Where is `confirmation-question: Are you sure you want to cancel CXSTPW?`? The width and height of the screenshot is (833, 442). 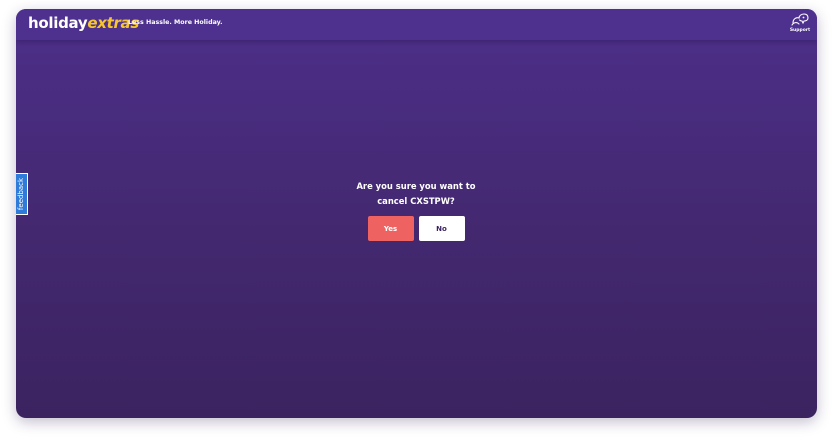 confirmation-question: Are you sure you want to cancel CXSTPW? is located at coordinates (416, 194).